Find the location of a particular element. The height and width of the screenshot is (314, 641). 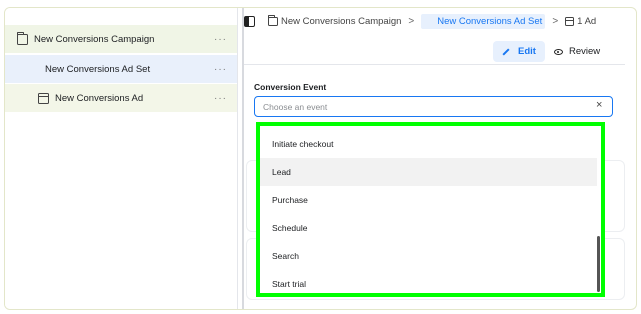

breadcrumb-adset: New Conversions Ad Set is located at coordinates (483, 21).